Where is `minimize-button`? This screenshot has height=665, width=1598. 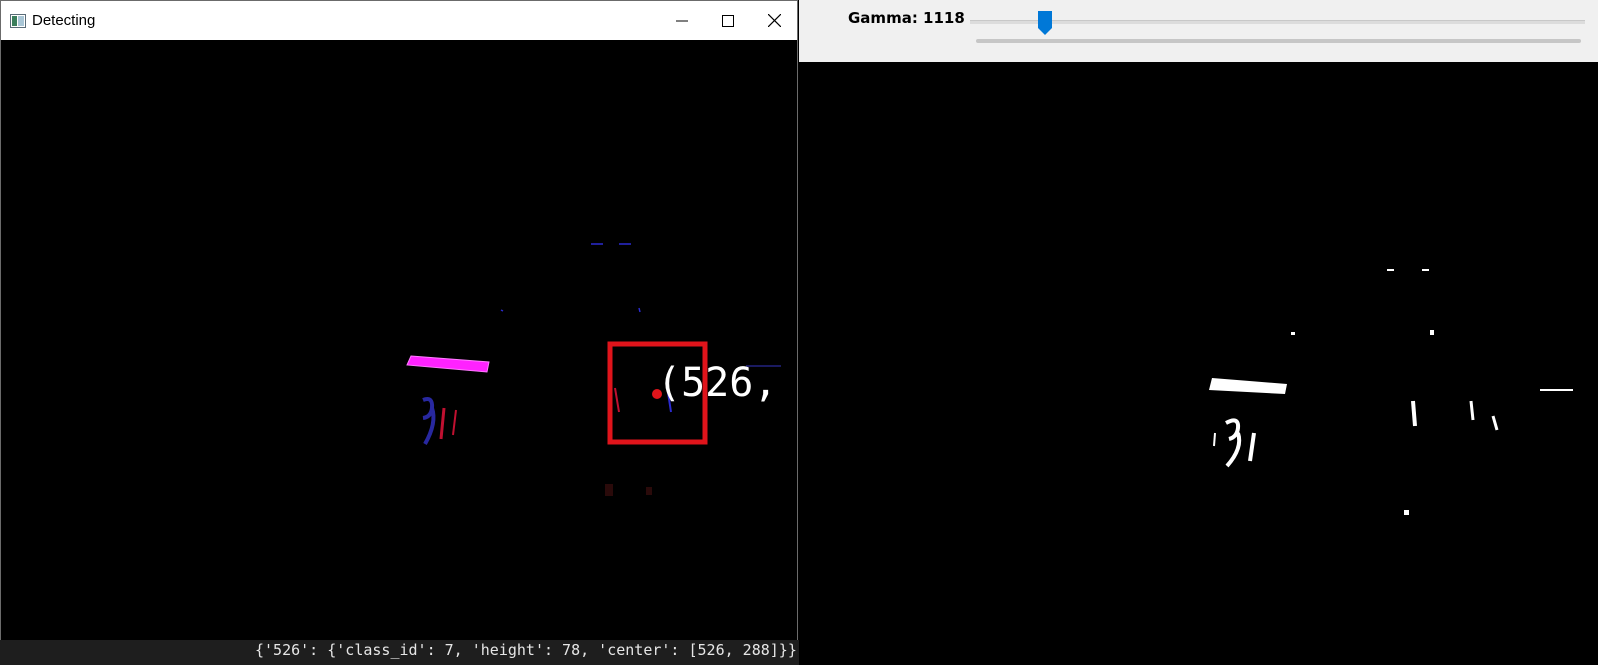 minimize-button is located at coordinates (682, 20).